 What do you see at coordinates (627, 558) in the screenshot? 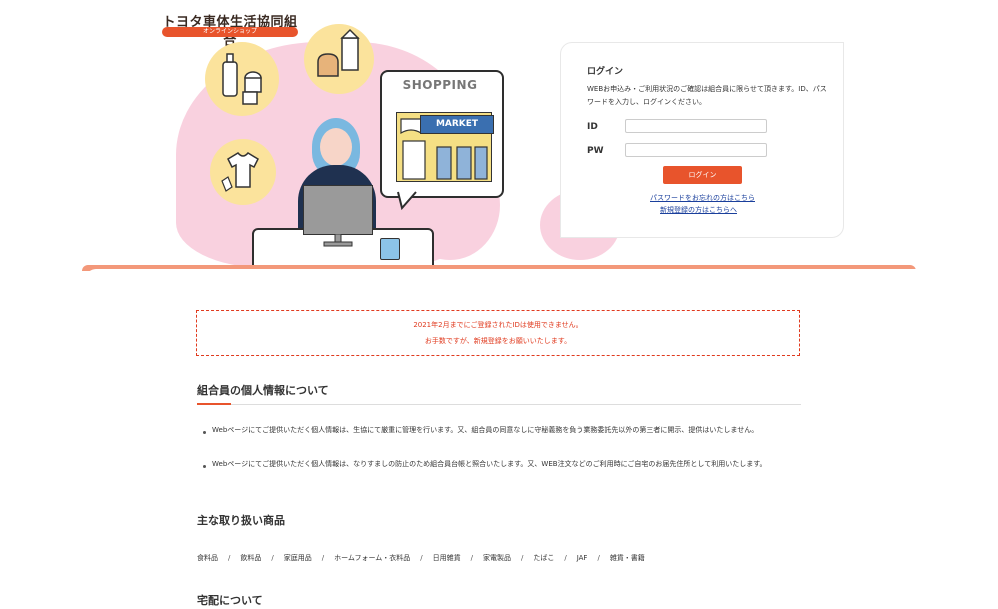
I see `category-item: 雑貨・書籍` at bounding box center [627, 558].